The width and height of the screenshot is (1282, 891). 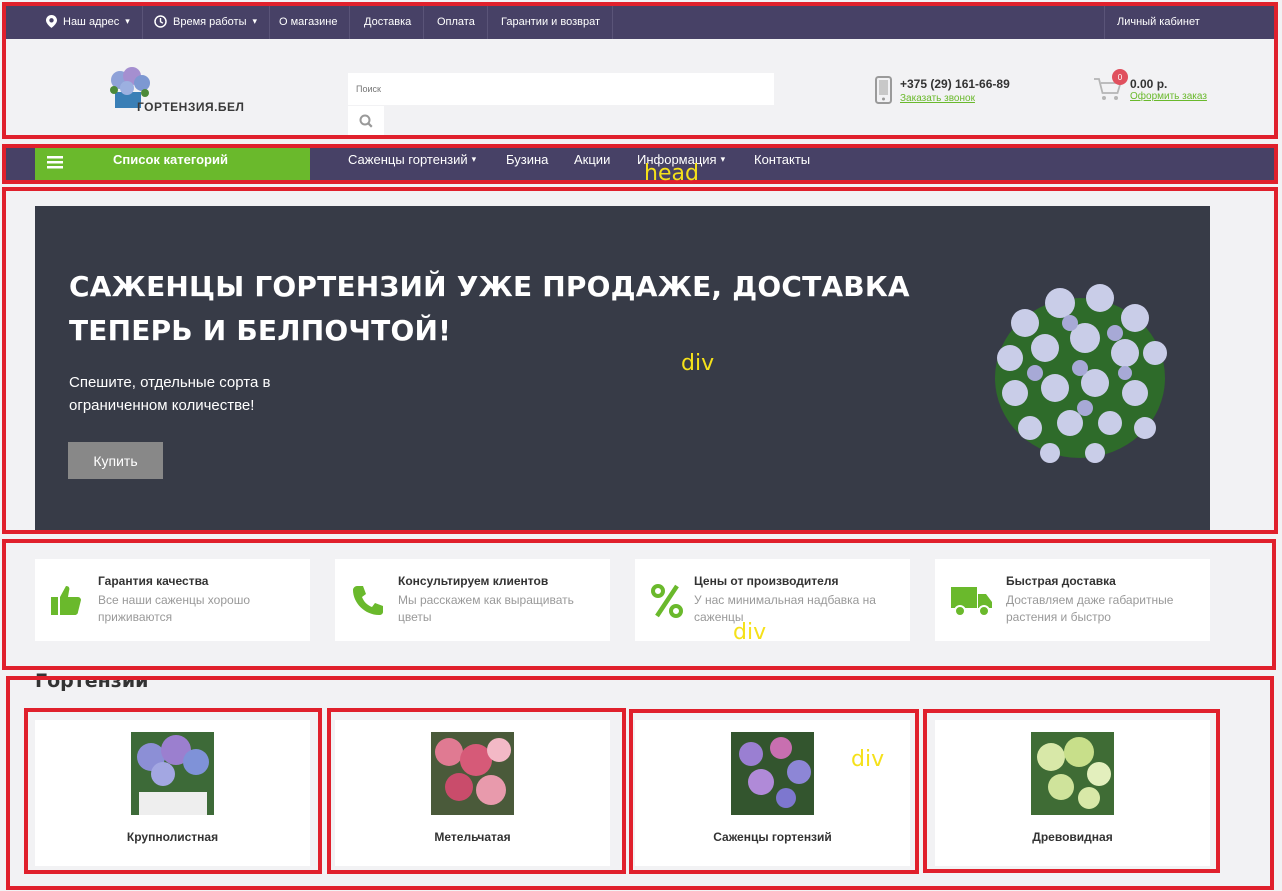 I want to click on nav-item-label: Бузина, so click(x=527, y=159).